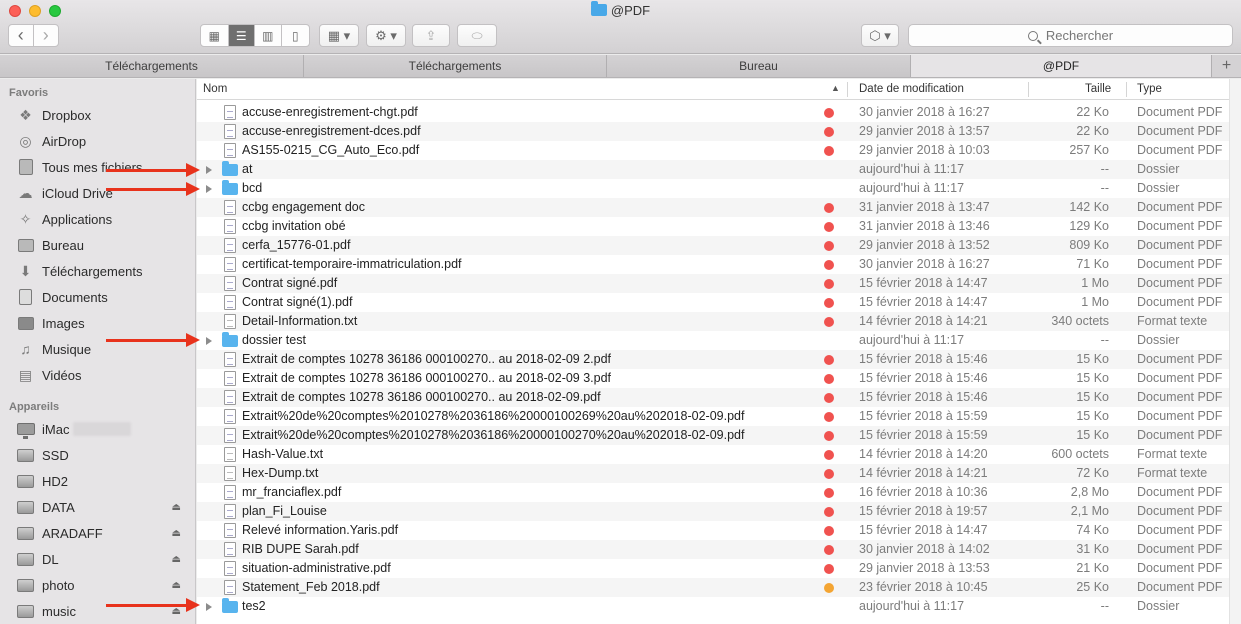 The image size is (1241, 624). Describe the element at coordinates (294, 226) in the screenshot. I see `file-name: ccbg invitation obé` at that location.